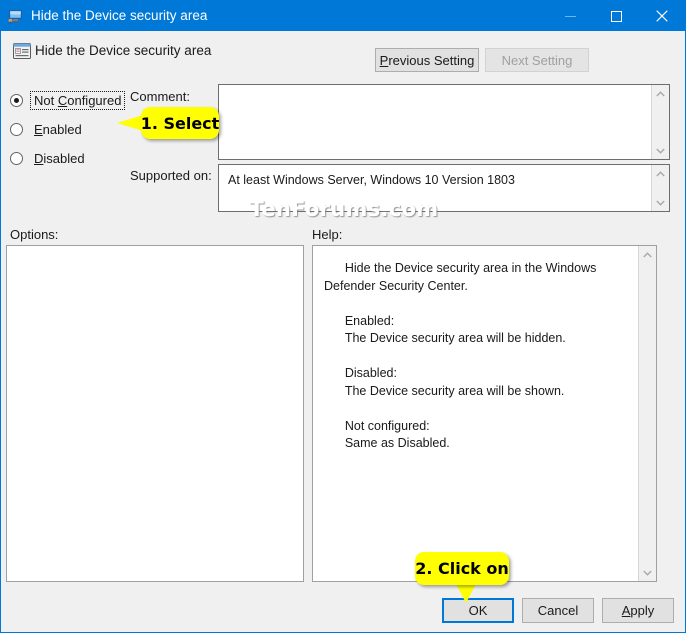 Image resolution: width=686 pixels, height=633 pixels. What do you see at coordinates (119, 15) in the screenshot?
I see `window-title: Hide the Device security area` at bounding box center [119, 15].